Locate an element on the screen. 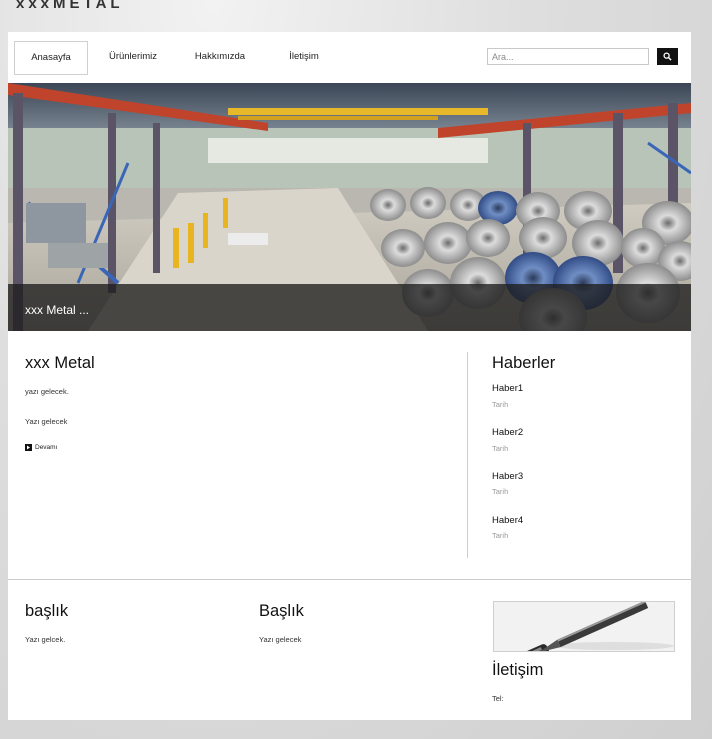 This screenshot has width=712, height=739. footer-col1-title: başlık is located at coordinates (47, 611).